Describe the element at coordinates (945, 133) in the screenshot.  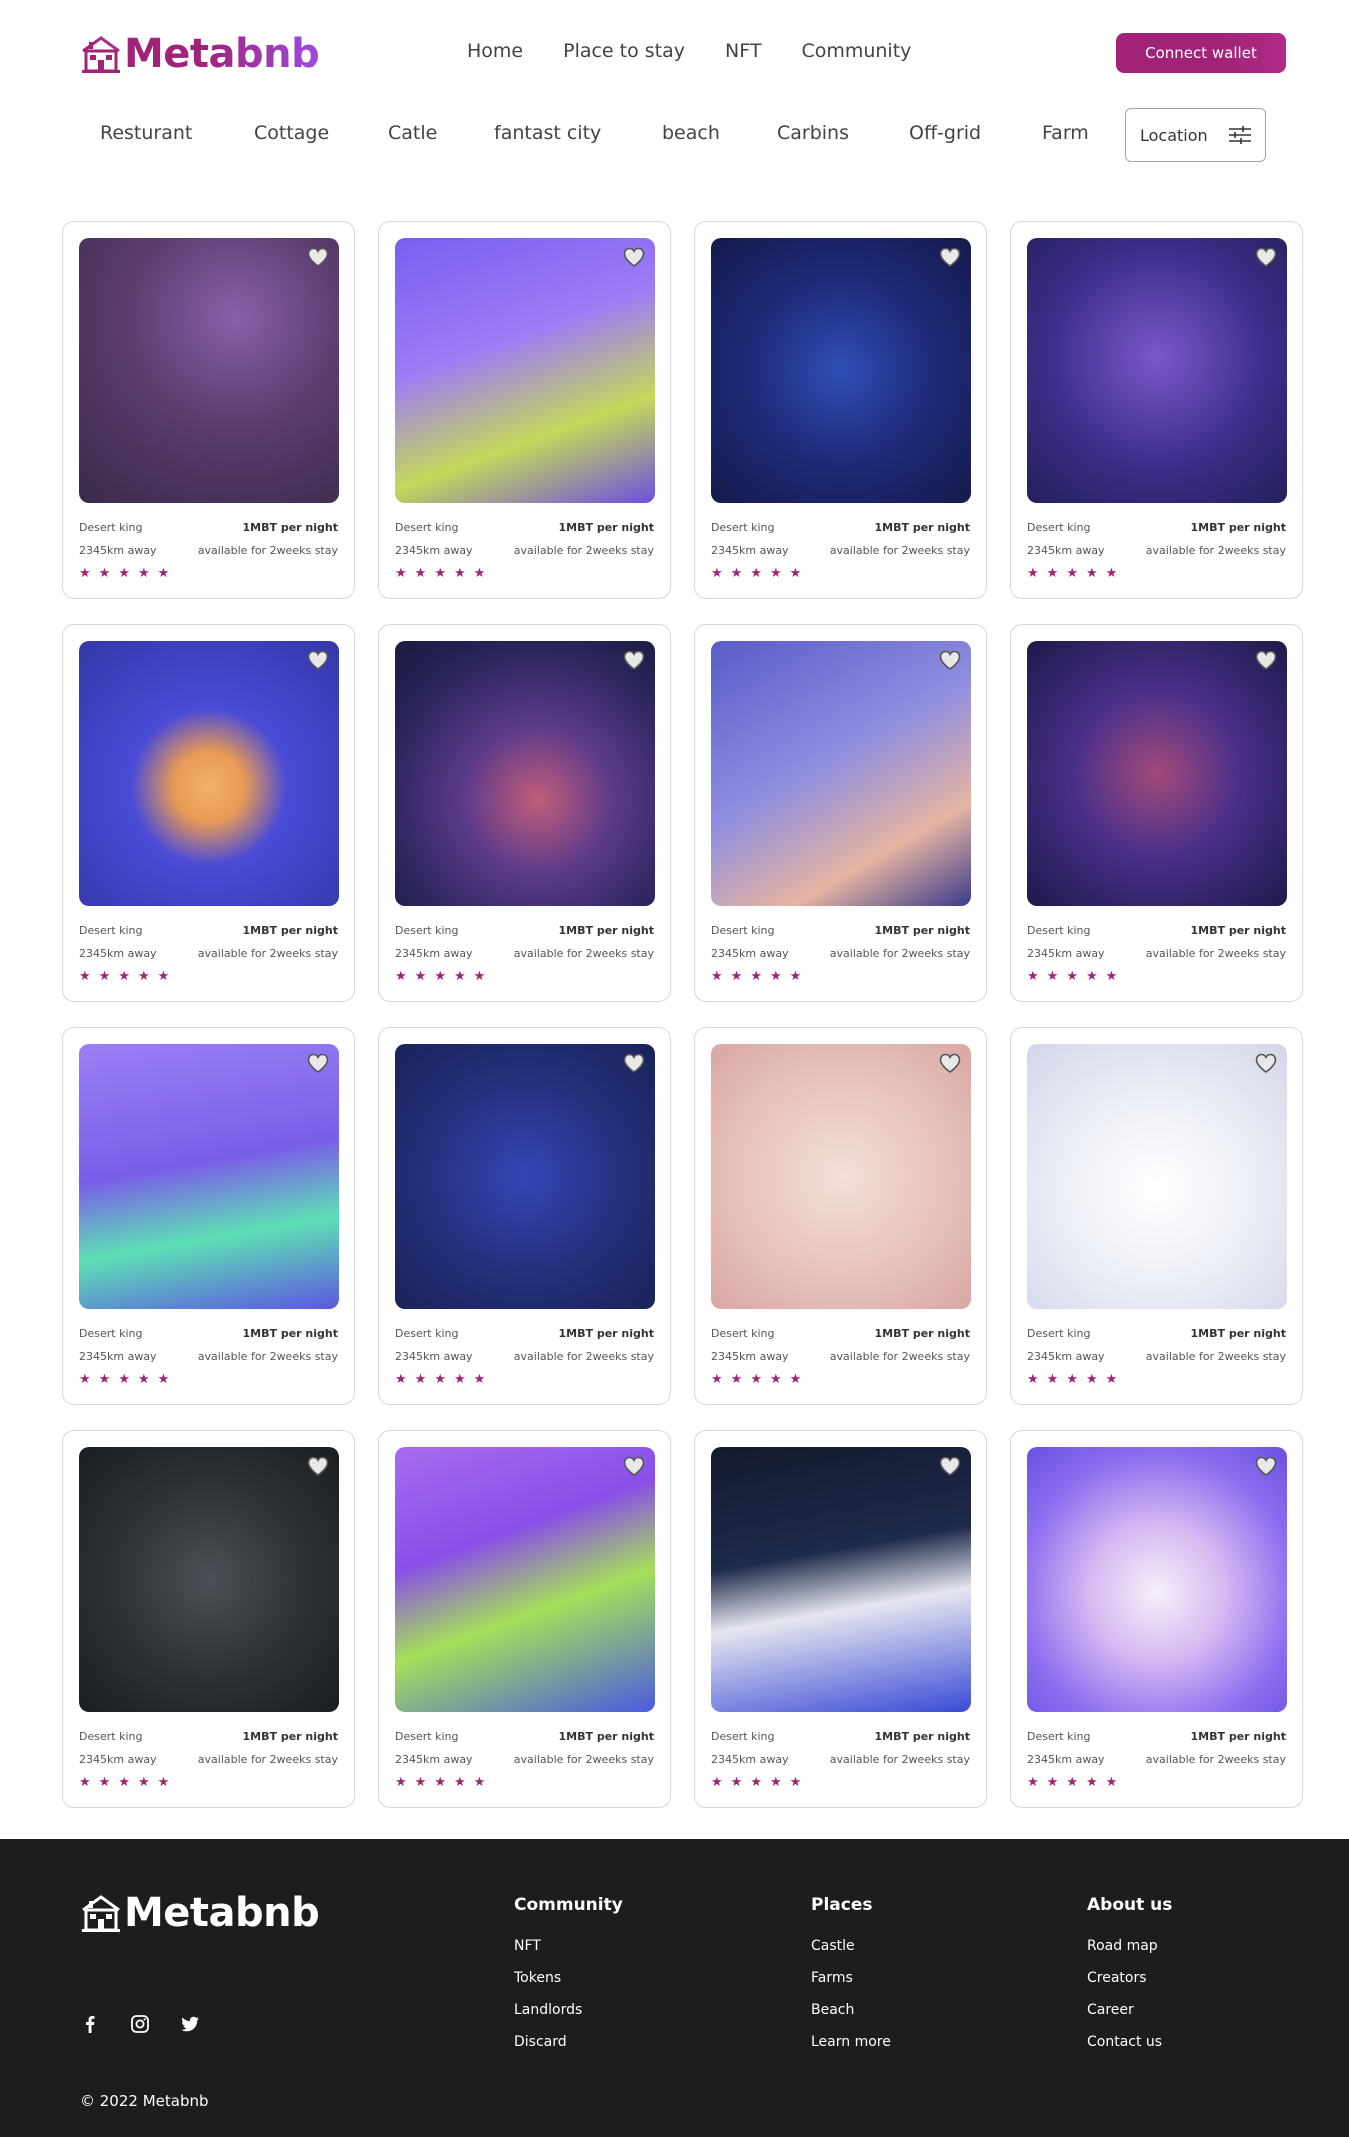
I see `filter-off-grid: Off-grid` at that location.